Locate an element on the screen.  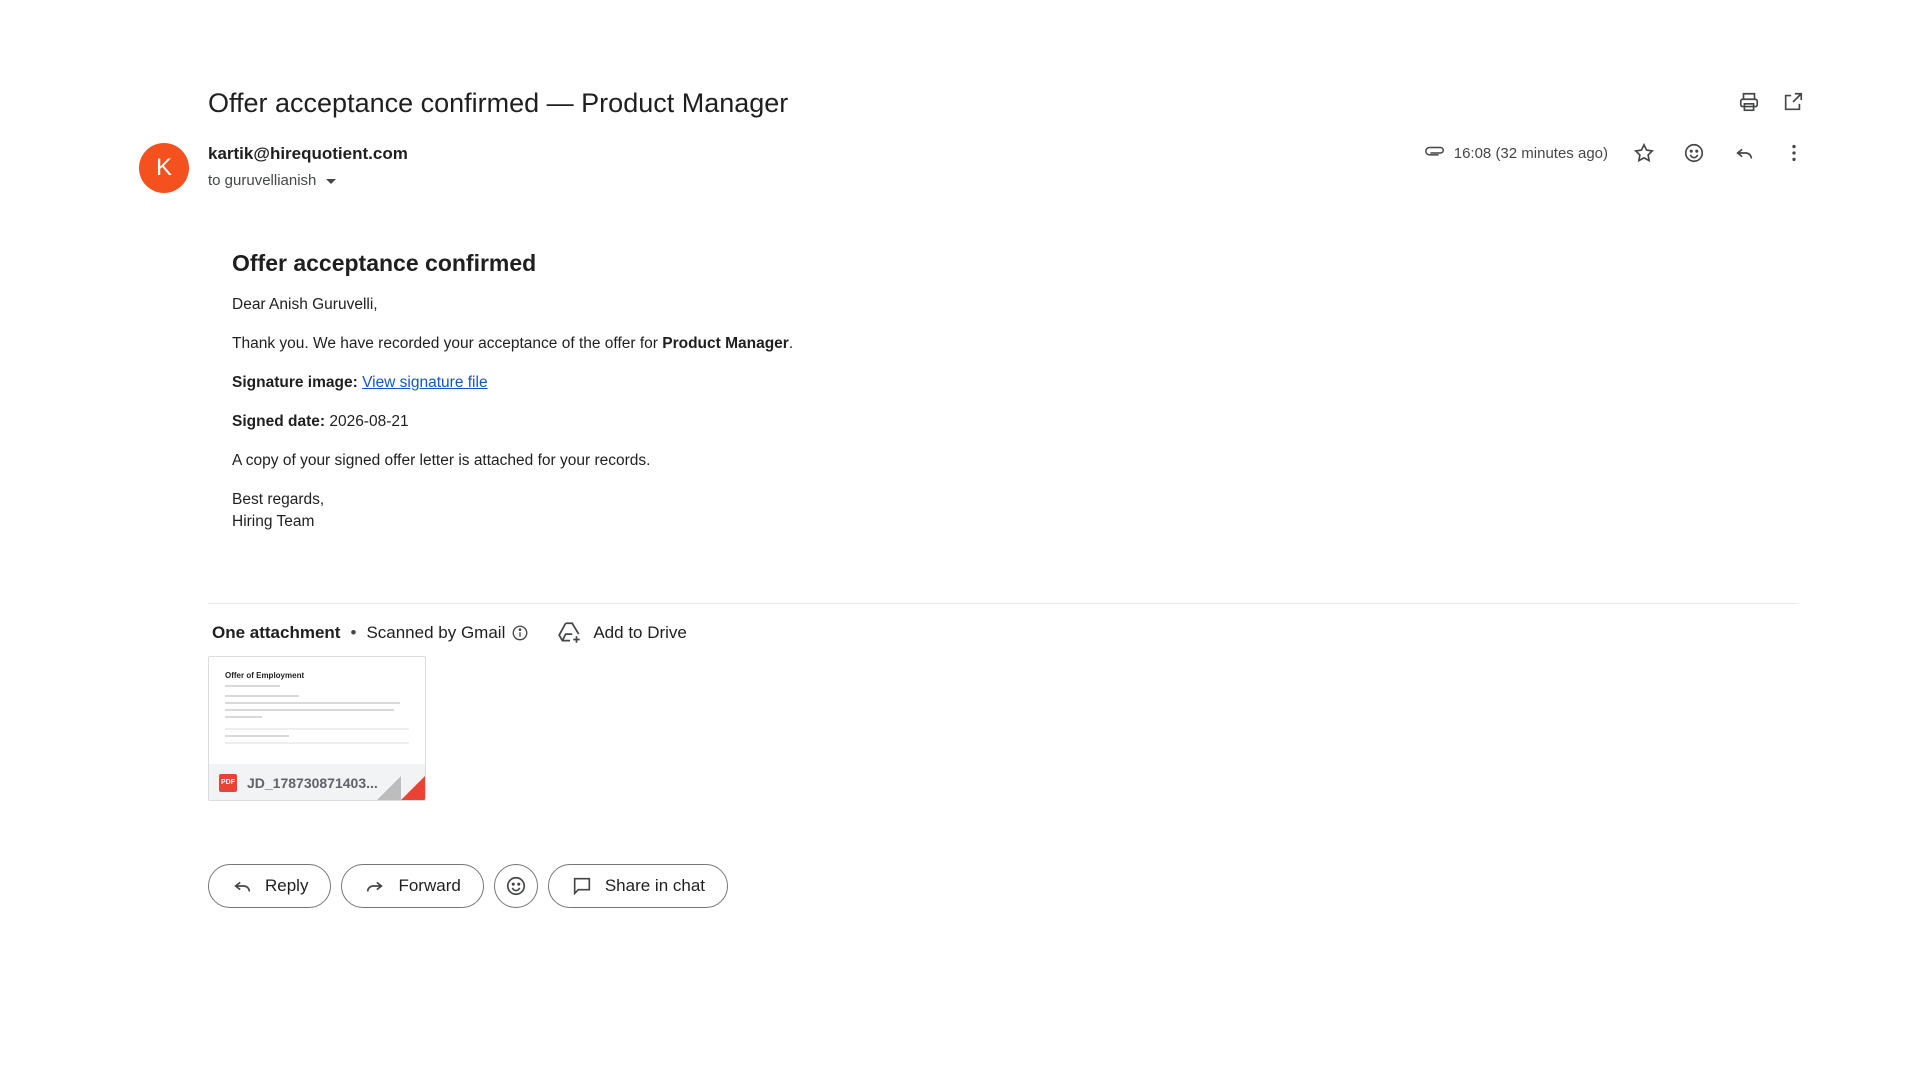
drive-add-icon is located at coordinates (569, 632).